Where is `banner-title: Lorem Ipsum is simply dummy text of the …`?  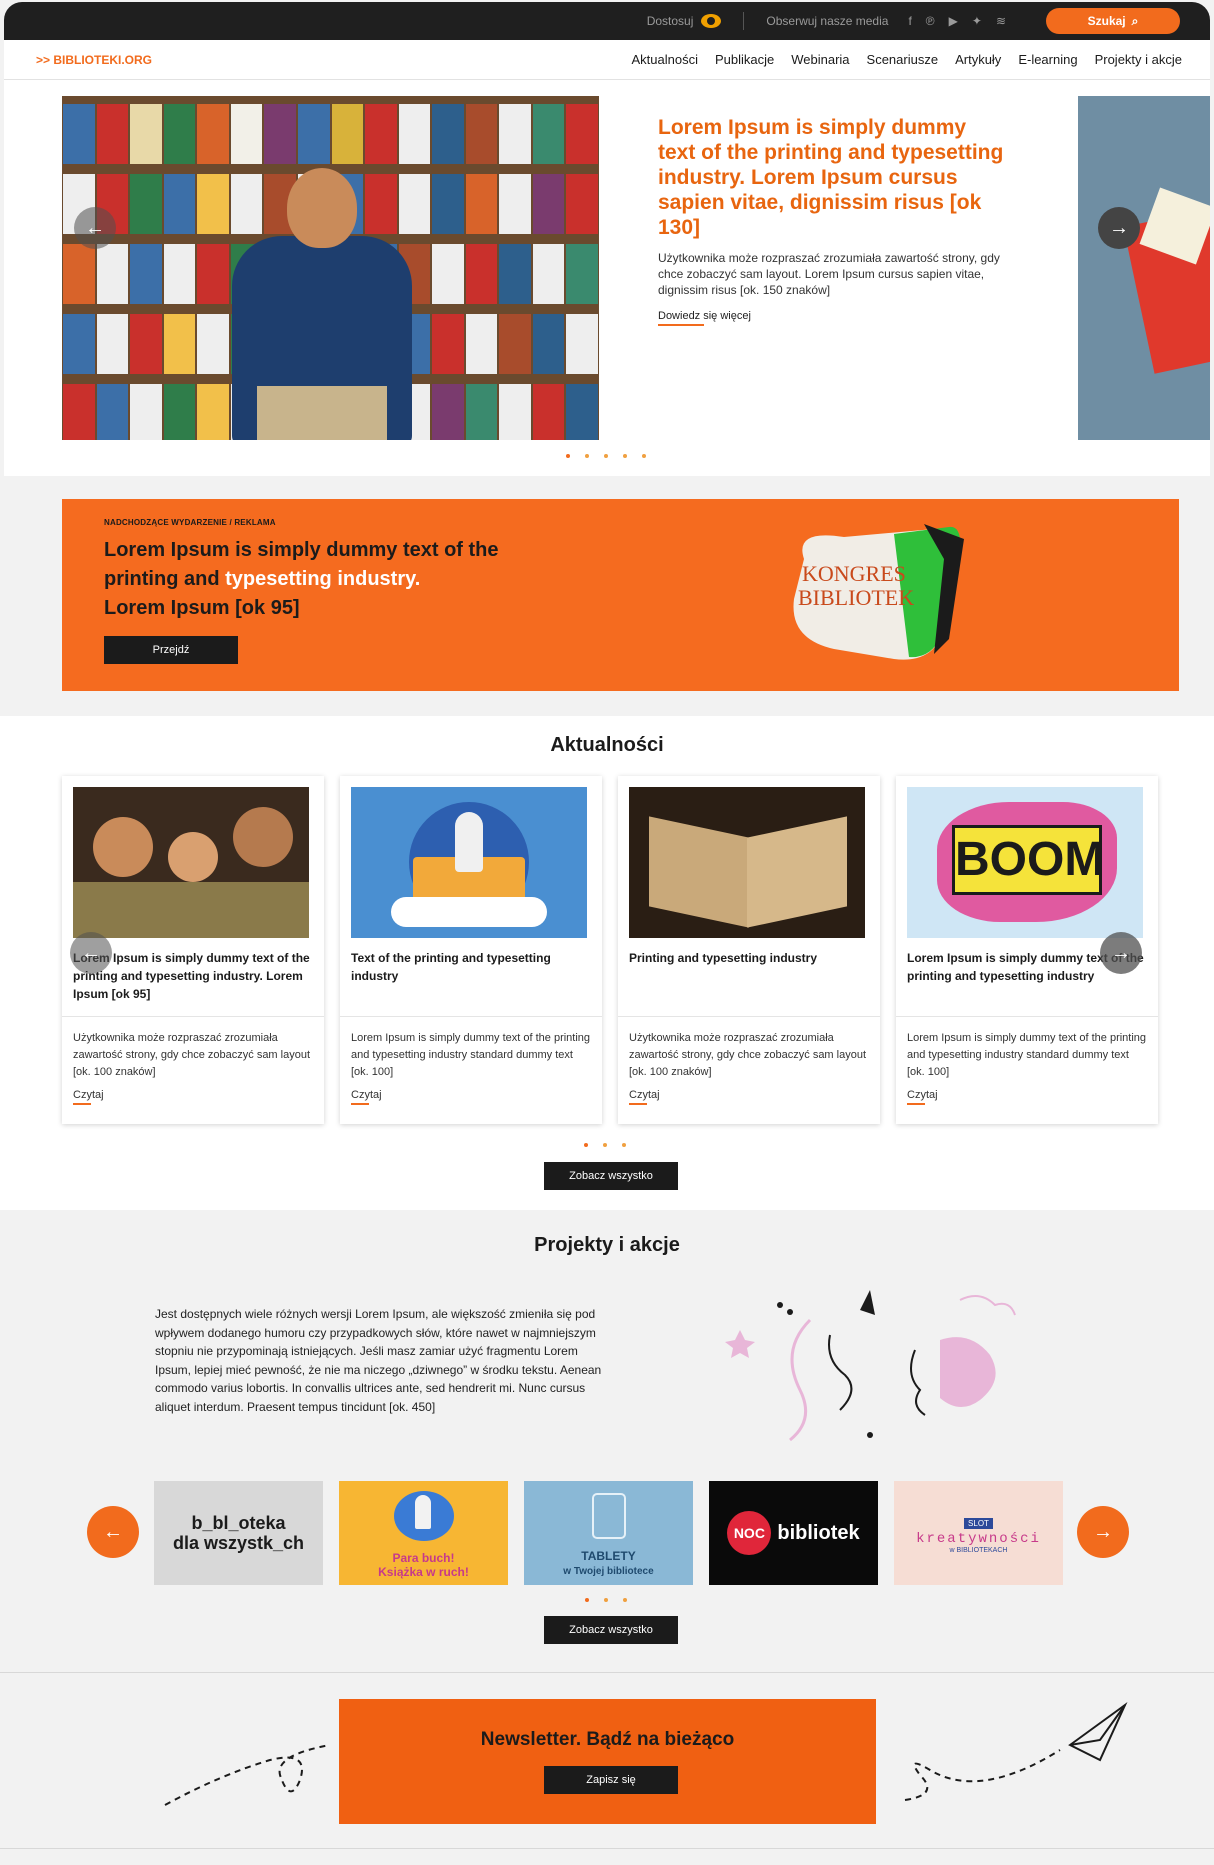 banner-title: Lorem Ipsum is simply dummy text of the … is located at coordinates (334, 579).